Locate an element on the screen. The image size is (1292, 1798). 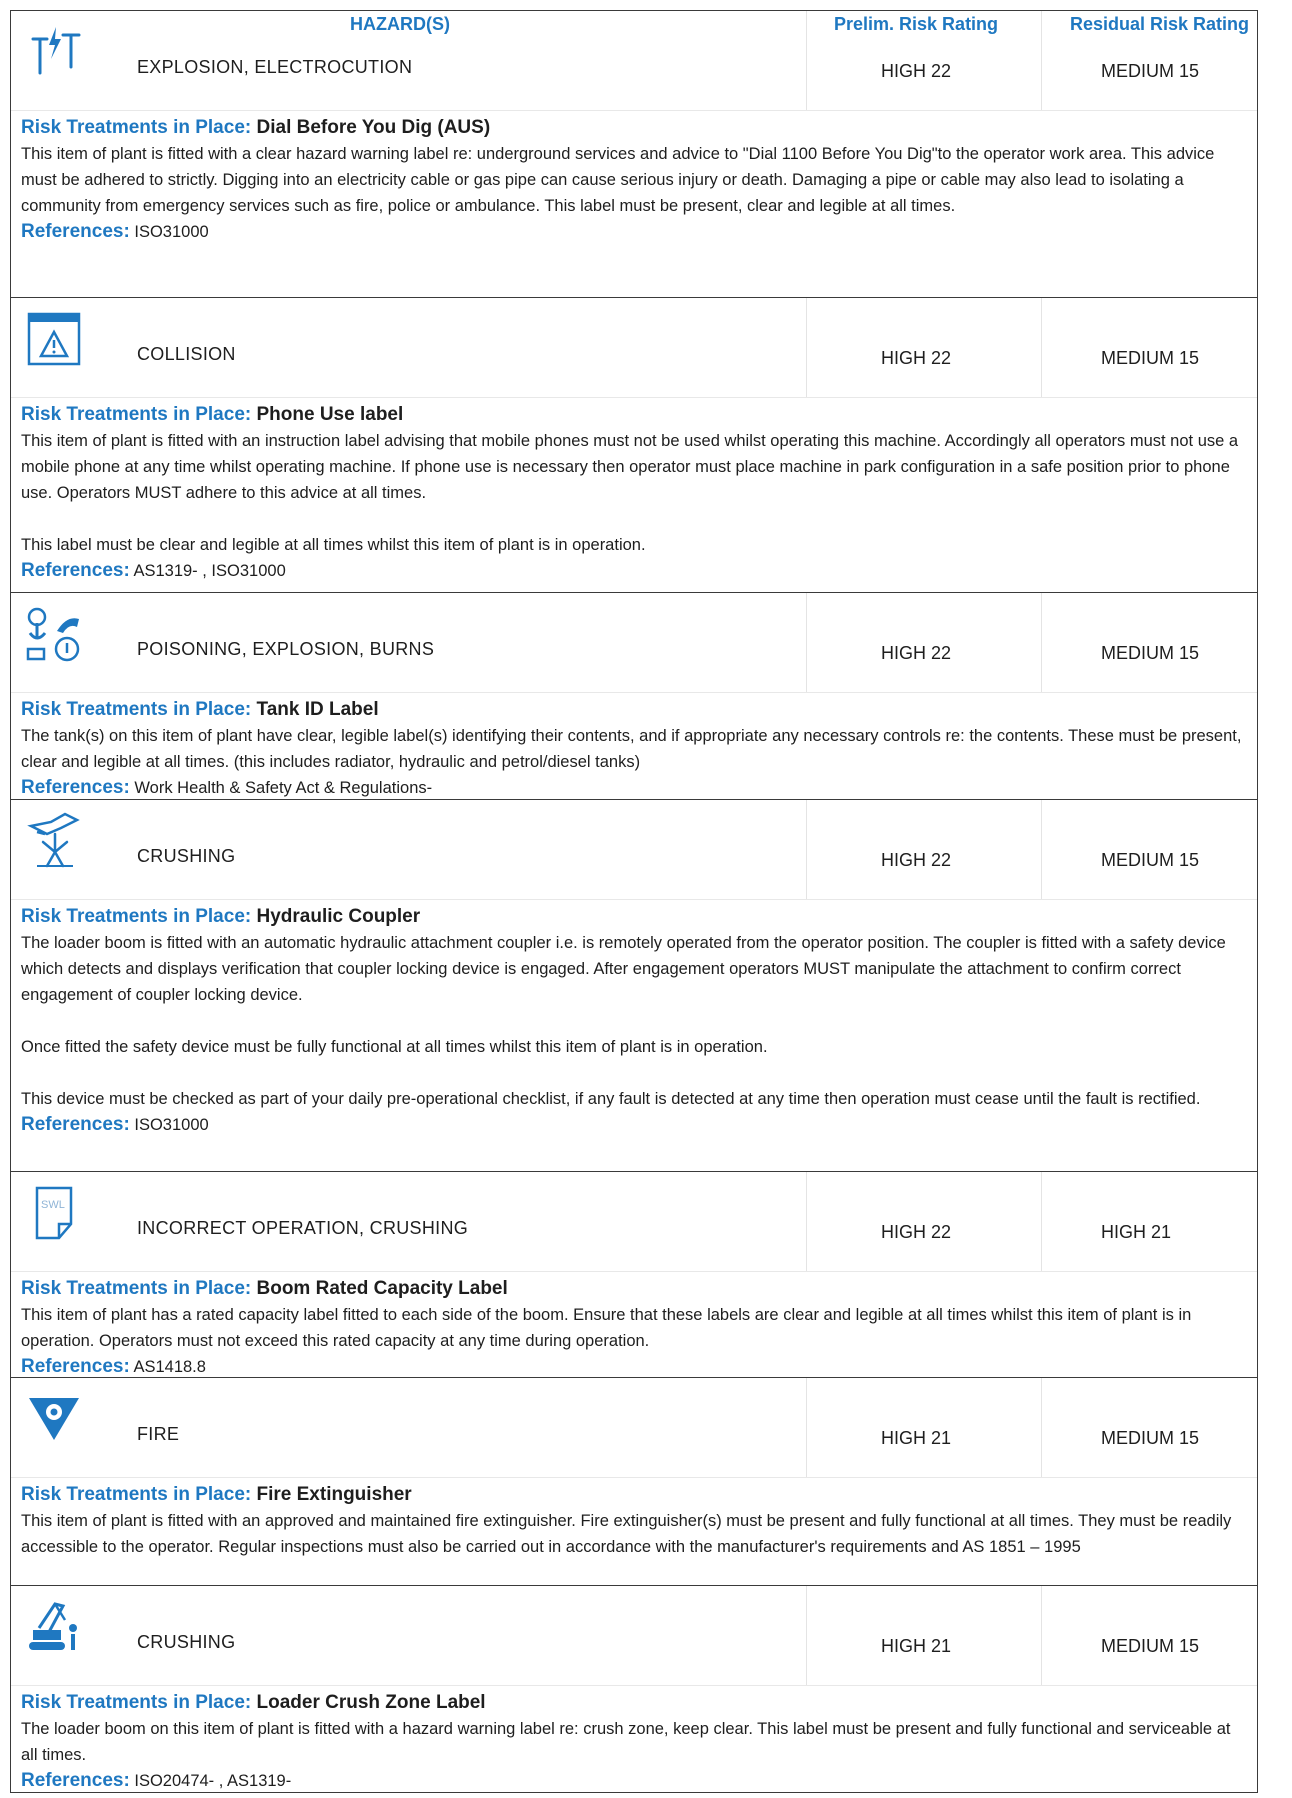
risk-treatment-name: Hydraulic Coupler is located at coordinates (338, 916).